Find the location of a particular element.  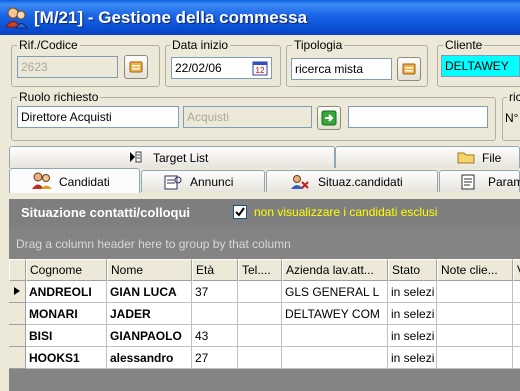

folder-icon is located at coordinates (466, 158).